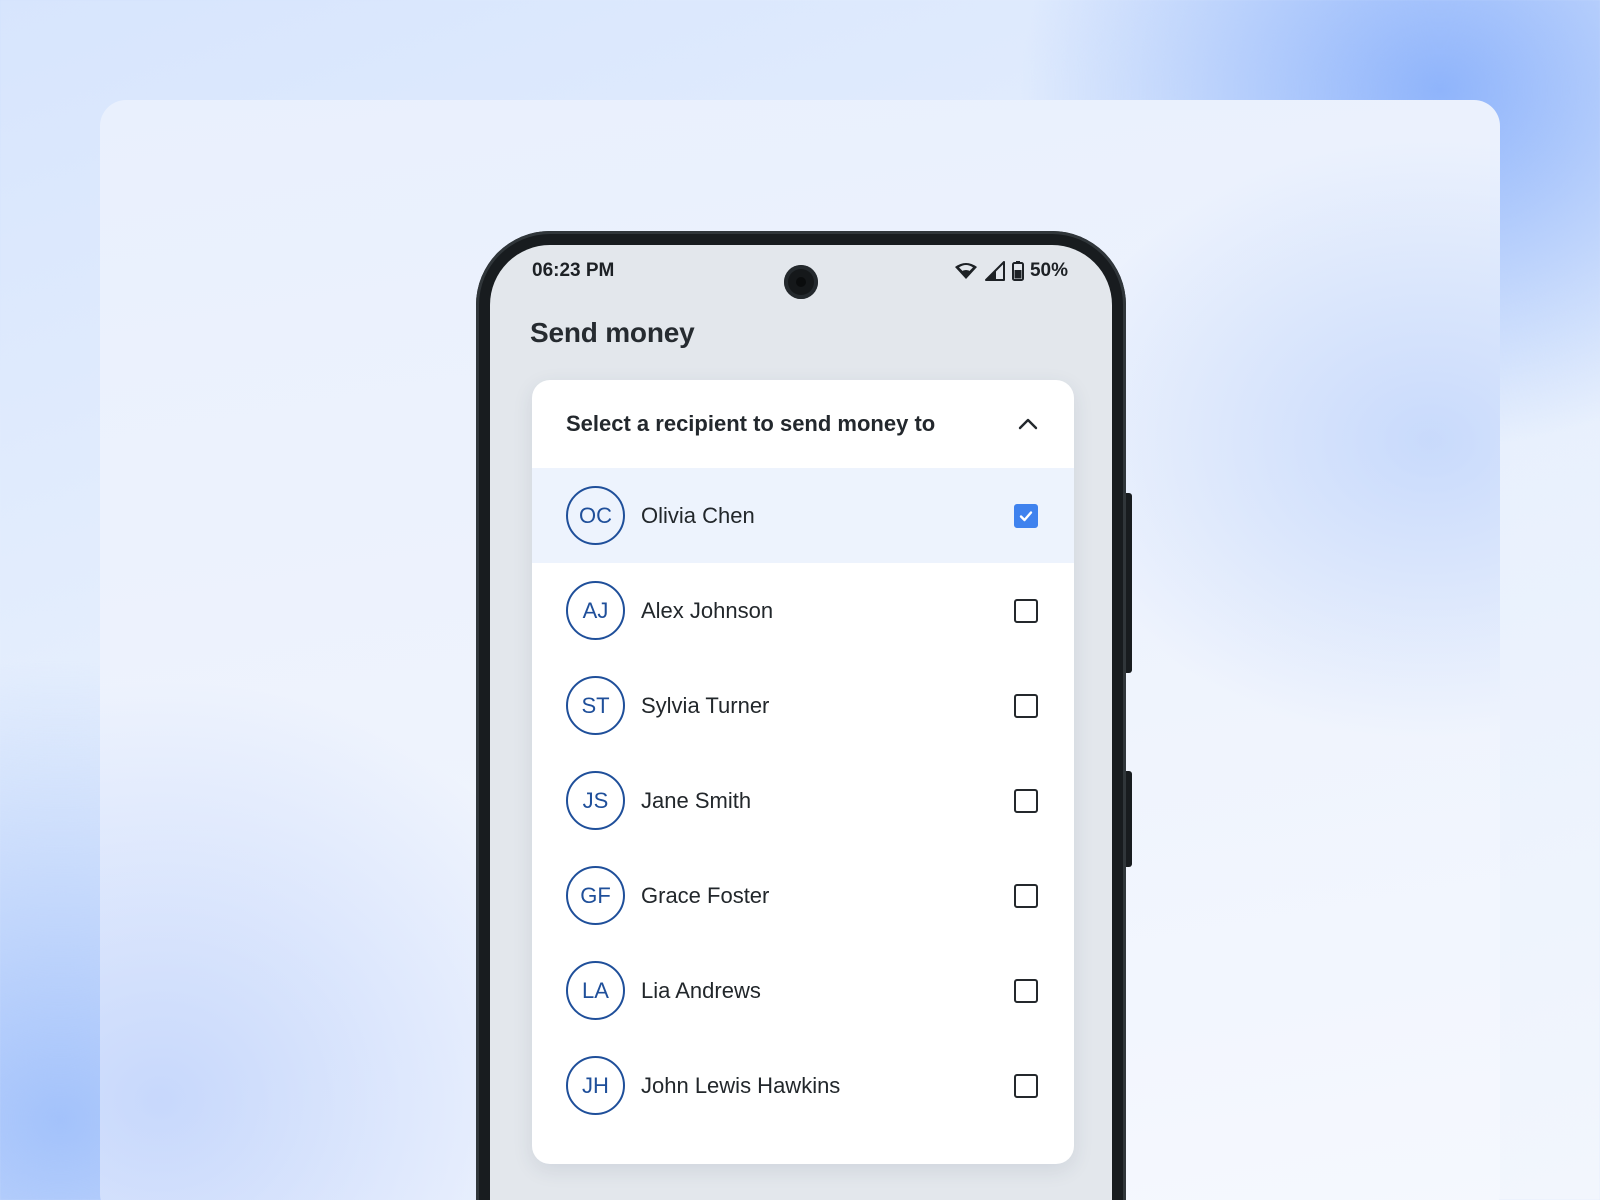  What do you see at coordinates (801, 282) in the screenshot?
I see `front-camera` at bounding box center [801, 282].